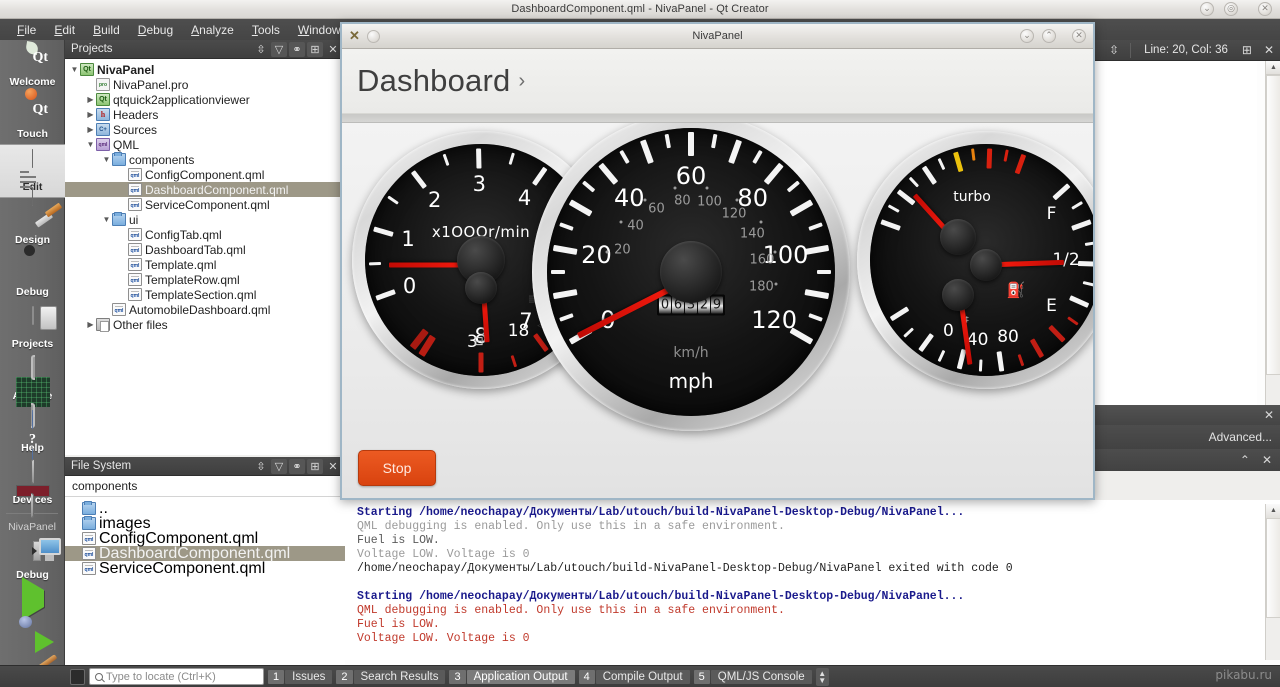 The width and height of the screenshot is (1280, 687). What do you see at coordinates (1207, 9) in the screenshot?
I see `minimize-icon: ⌄` at bounding box center [1207, 9].